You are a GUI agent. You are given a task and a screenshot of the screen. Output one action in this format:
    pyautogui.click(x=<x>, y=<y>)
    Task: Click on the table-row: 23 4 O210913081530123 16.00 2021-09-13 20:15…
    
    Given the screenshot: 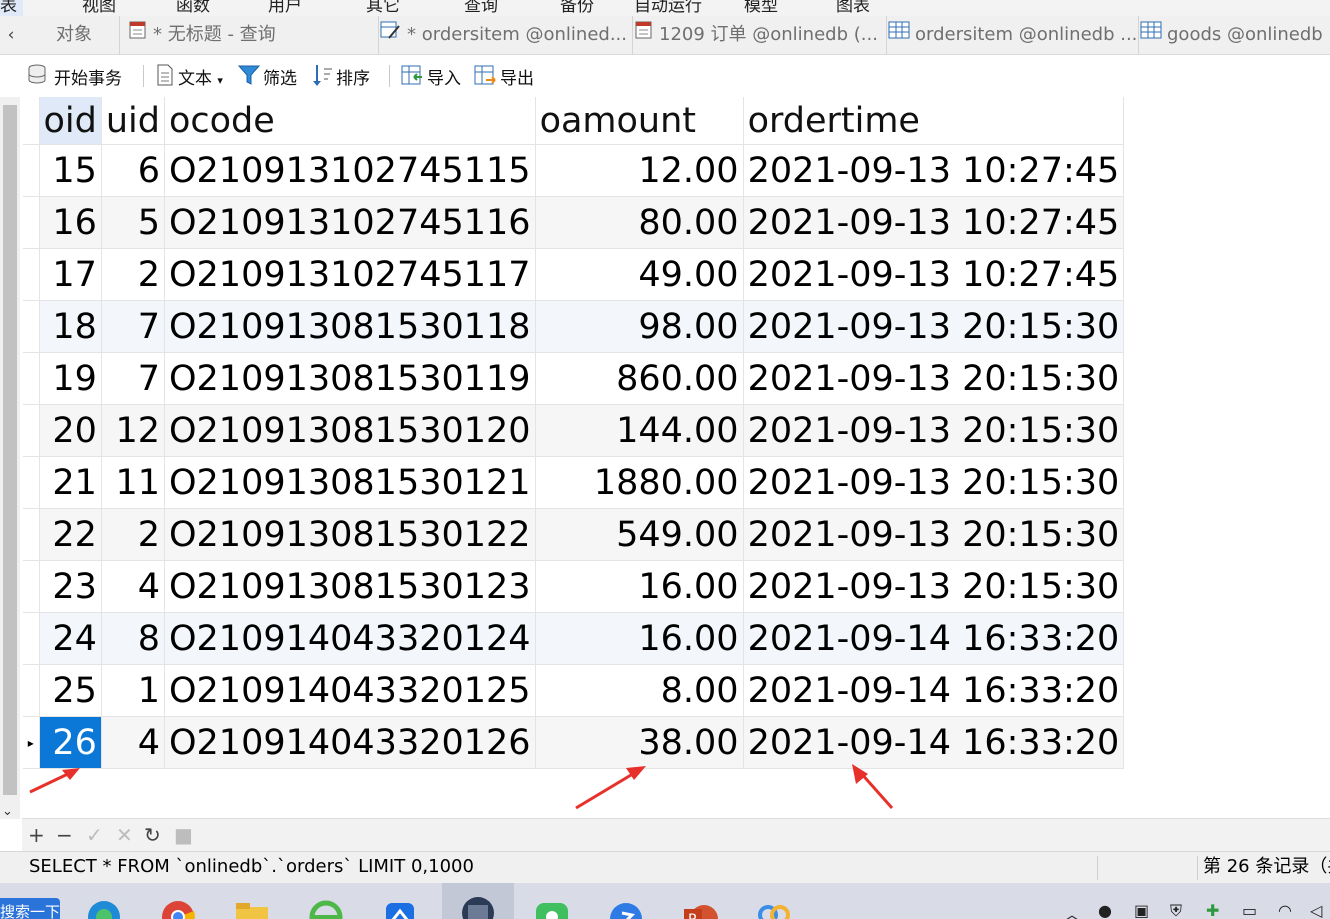 What is the action you would take?
    pyautogui.click(x=574, y=586)
    